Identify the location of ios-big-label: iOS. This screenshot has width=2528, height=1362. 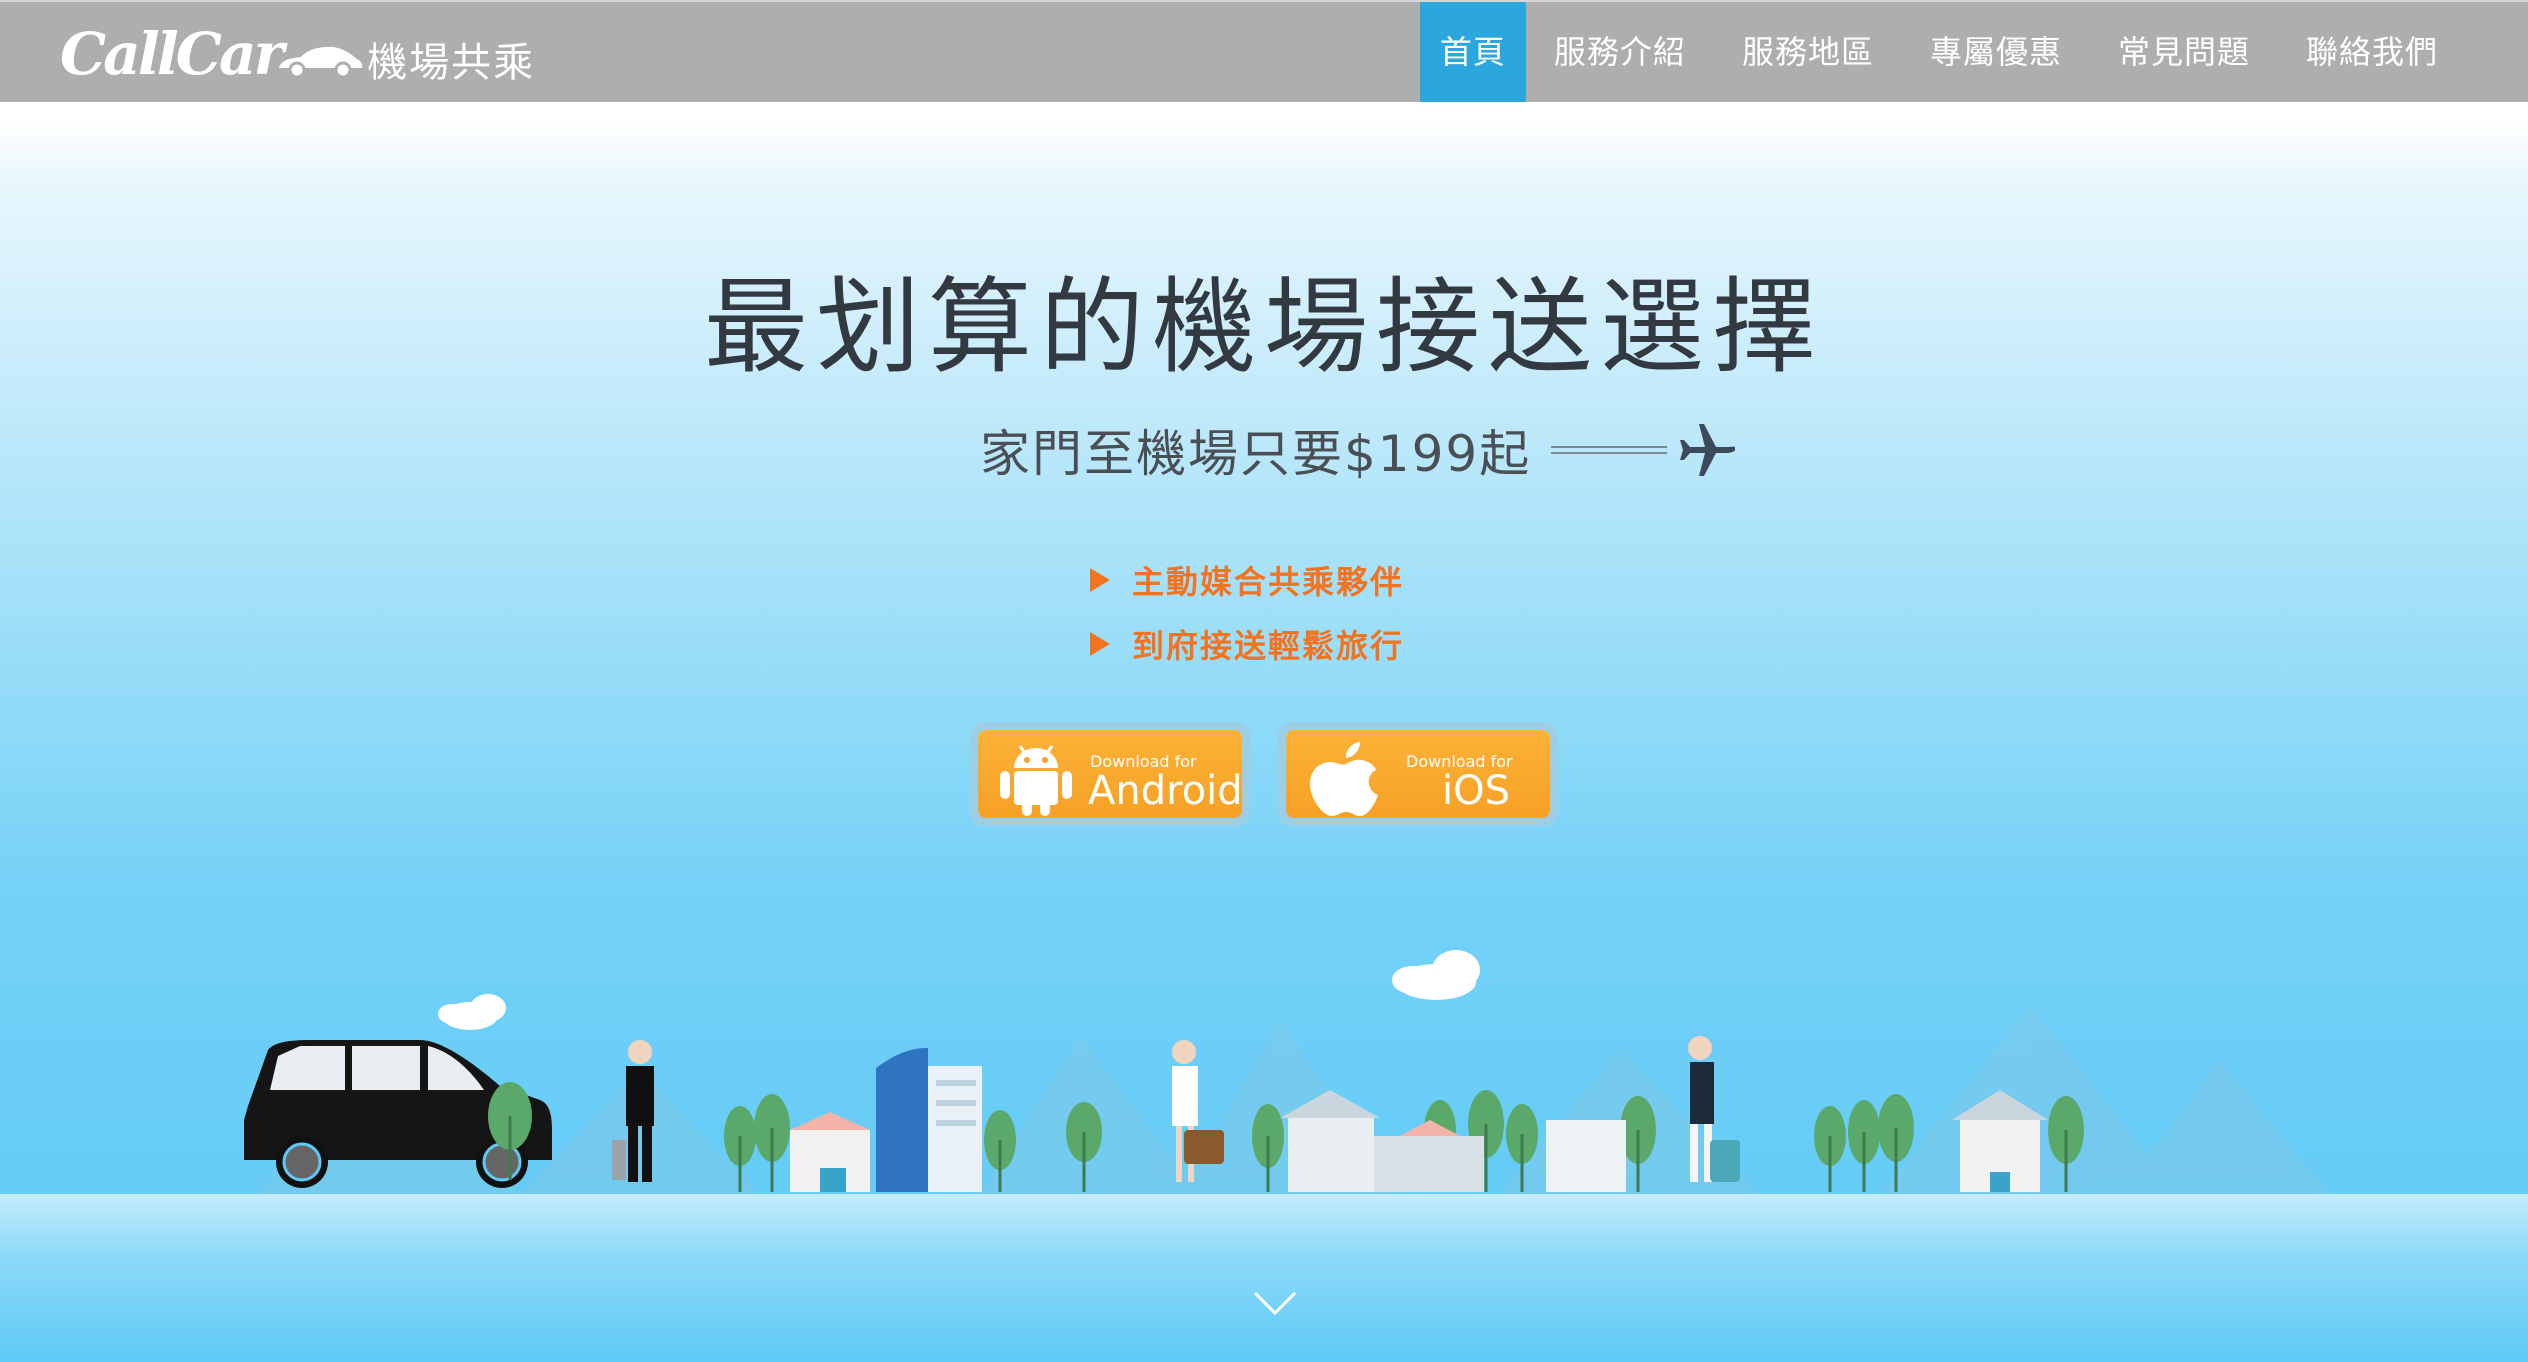
(1476, 791).